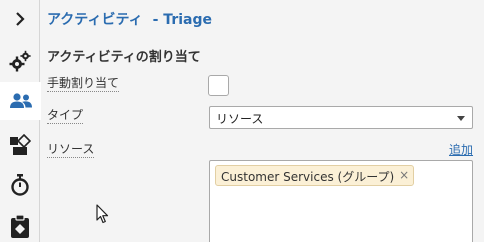  What do you see at coordinates (240, 119) in the screenshot?
I see `type-select-value: リソース` at bounding box center [240, 119].